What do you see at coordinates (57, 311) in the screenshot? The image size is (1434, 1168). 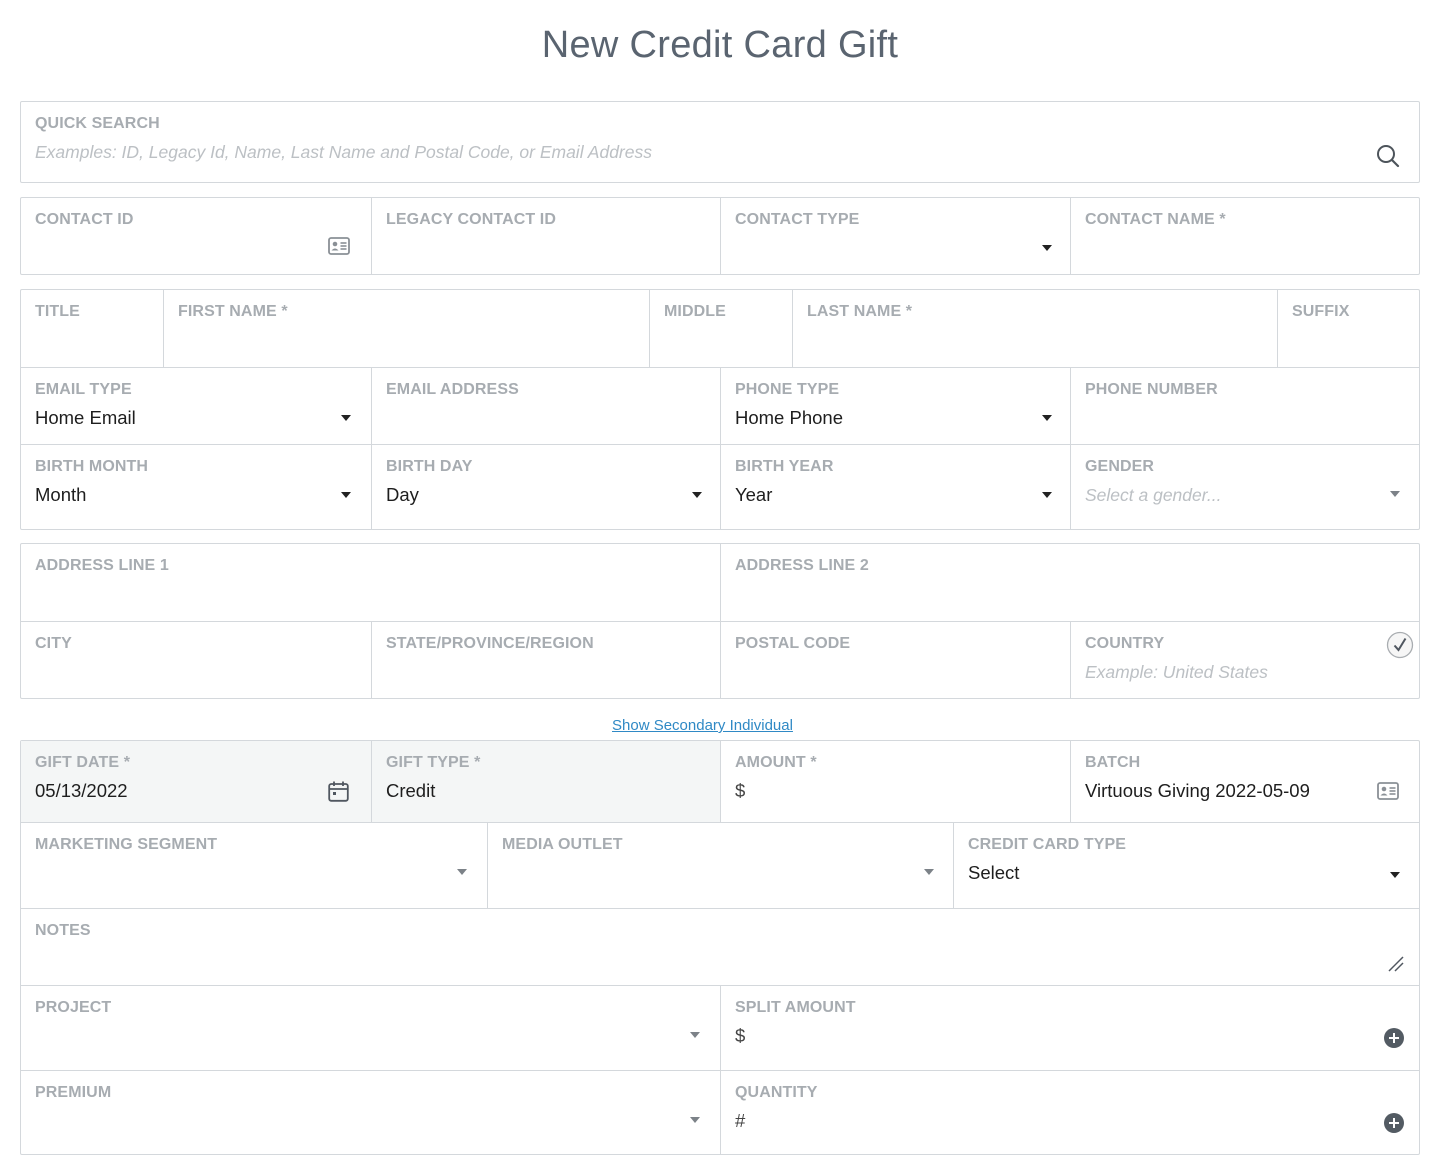 I see `title-label: TITLE` at bounding box center [57, 311].